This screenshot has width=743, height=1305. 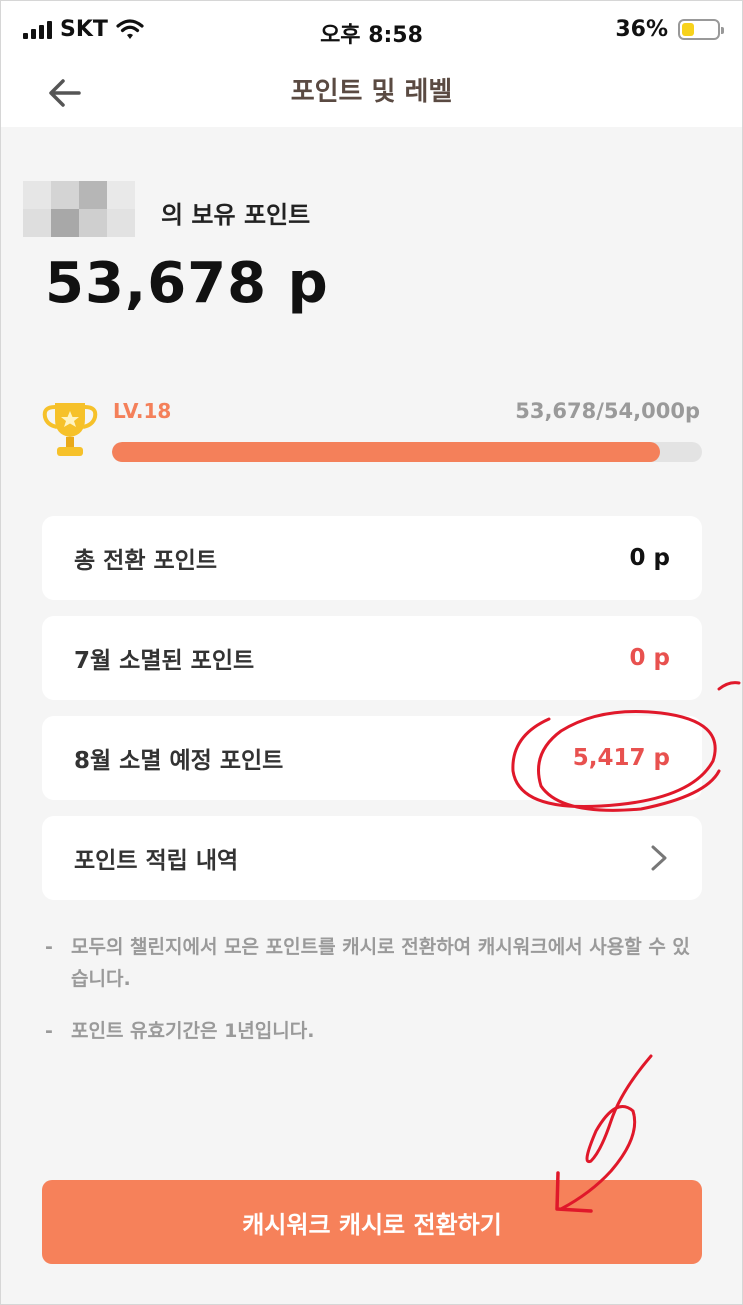 What do you see at coordinates (236, 215) in the screenshot?
I see `owner-points-label: 의 보유 포인트` at bounding box center [236, 215].